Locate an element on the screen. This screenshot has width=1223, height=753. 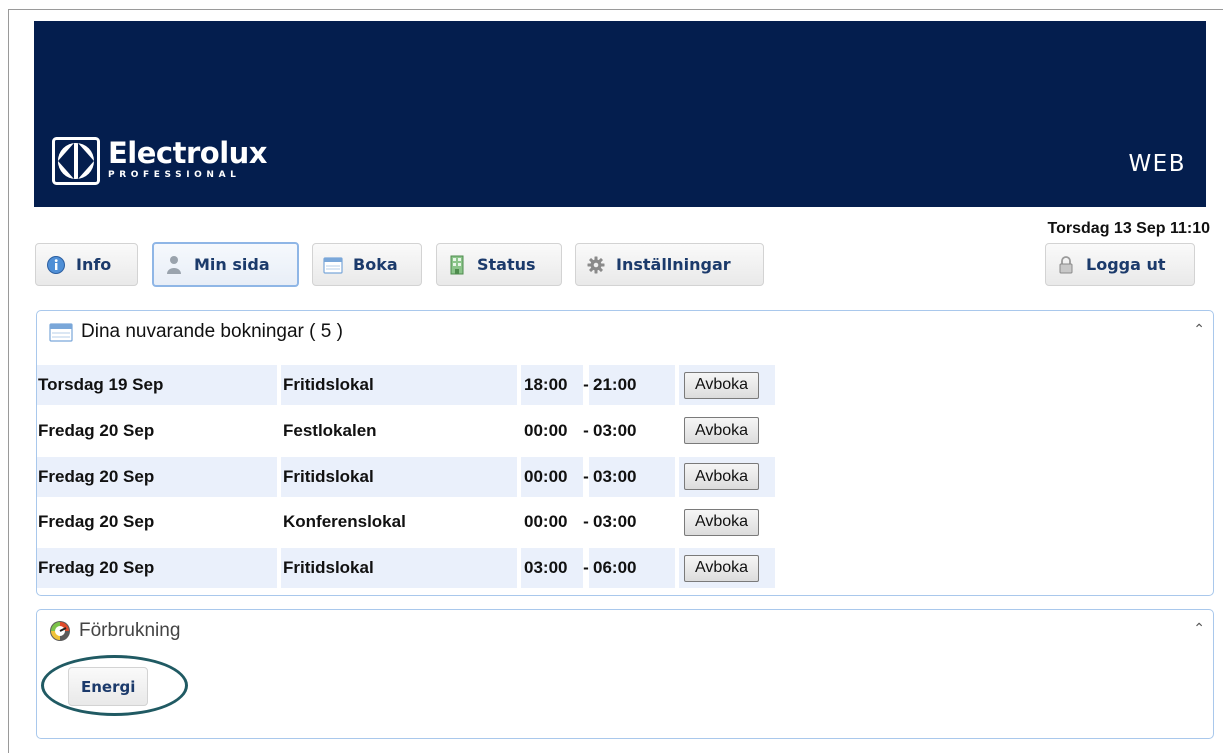
nav-boka-button: Boka is located at coordinates (367, 264).